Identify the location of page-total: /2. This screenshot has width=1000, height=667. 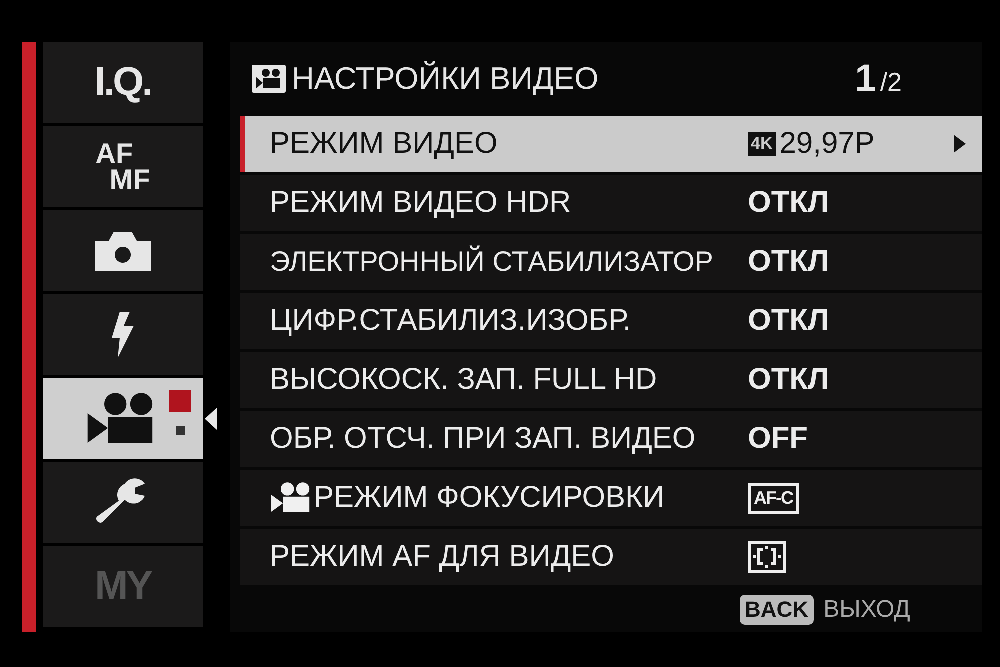
(891, 82).